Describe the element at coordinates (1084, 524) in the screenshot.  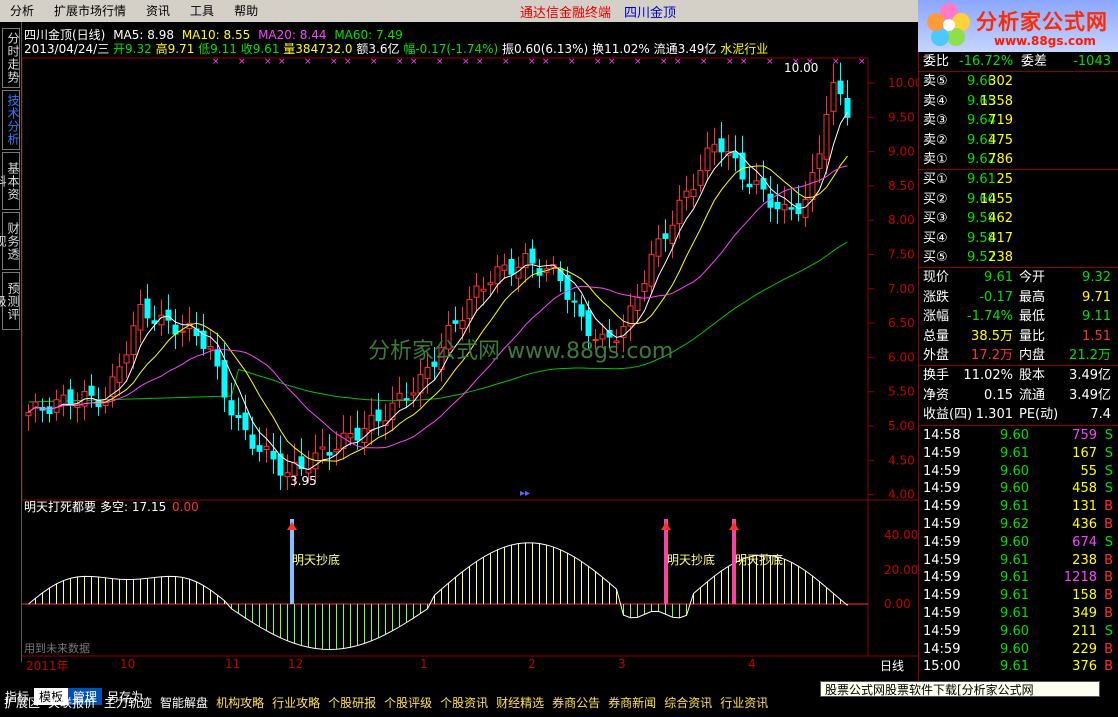
I see `tick-volume: 436` at that location.